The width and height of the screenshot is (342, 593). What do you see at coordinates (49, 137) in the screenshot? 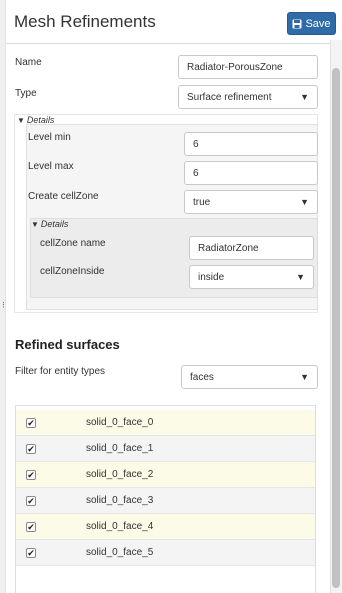
I see `level-min-label: Level min` at bounding box center [49, 137].